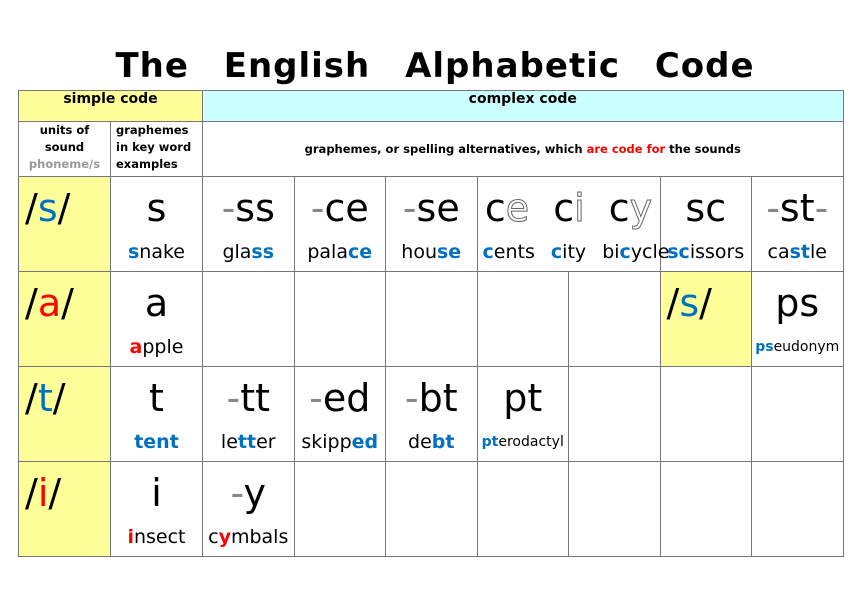 This screenshot has height=608, width=860. What do you see at coordinates (248, 493) in the screenshot?
I see `grapheme: -y` at bounding box center [248, 493].